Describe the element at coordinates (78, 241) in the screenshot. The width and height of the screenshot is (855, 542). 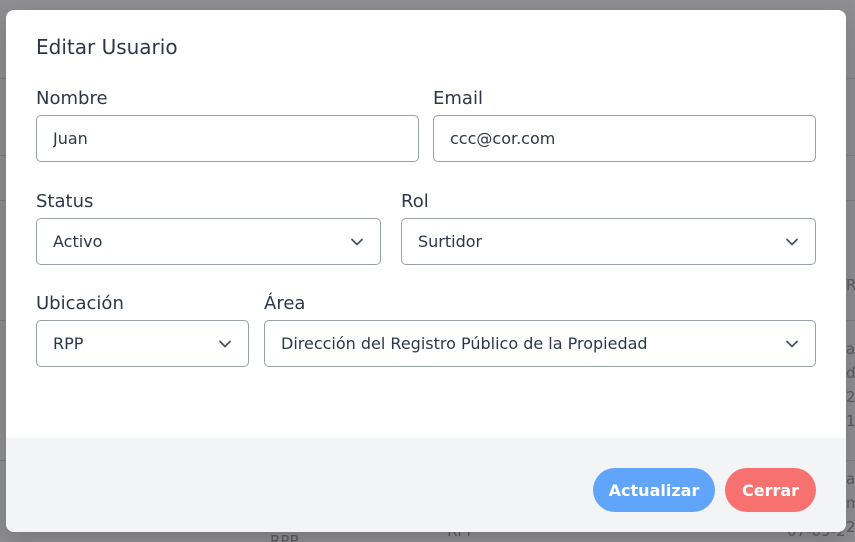
I see `status-select-value: Activo` at that location.